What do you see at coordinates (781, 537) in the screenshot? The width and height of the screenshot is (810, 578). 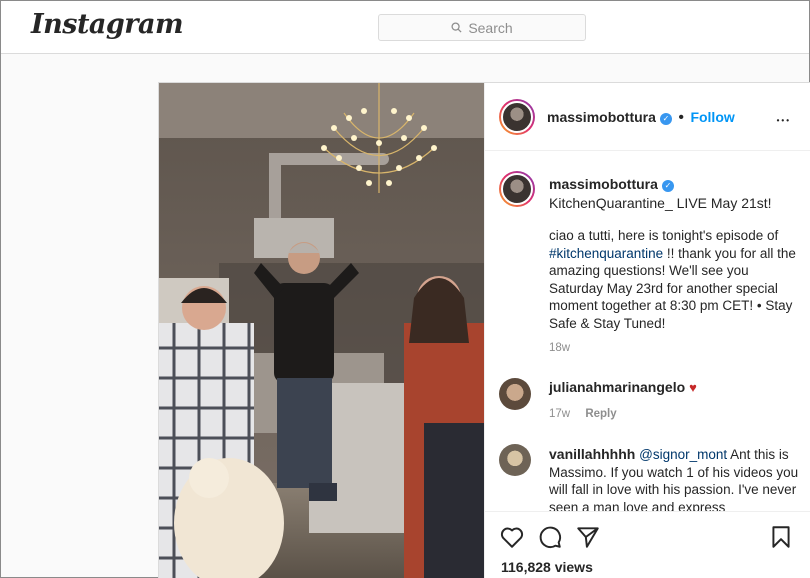 I see `bookmark-icon` at bounding box center [781, 537].